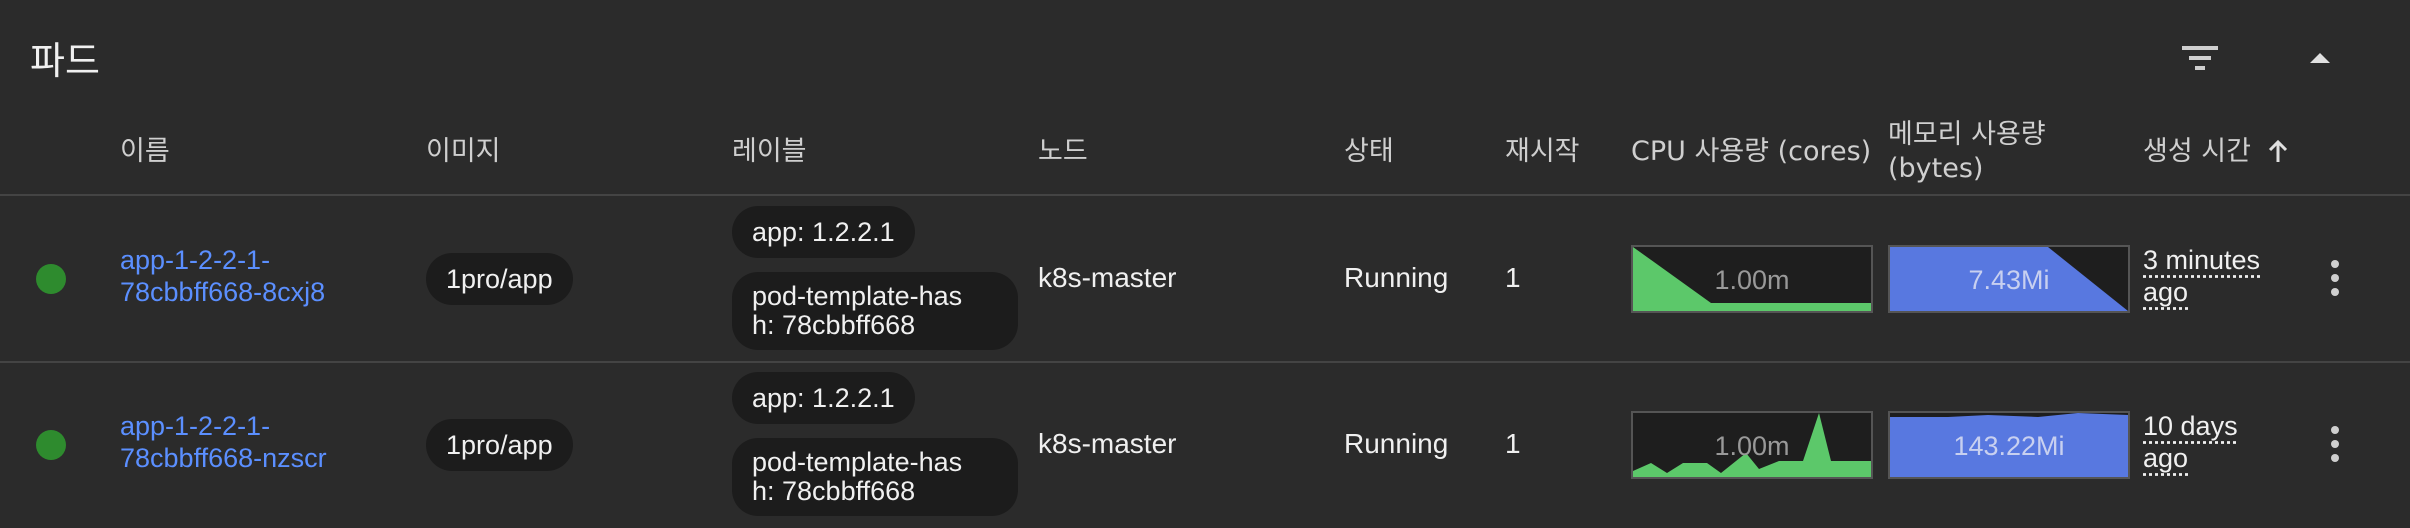 The height and width of the screenshot is (528, 2410). What do you see at coordinates (145, 152) in the screenshot?
I see `column-header-name: 이름` at bounding box center [145, 152].